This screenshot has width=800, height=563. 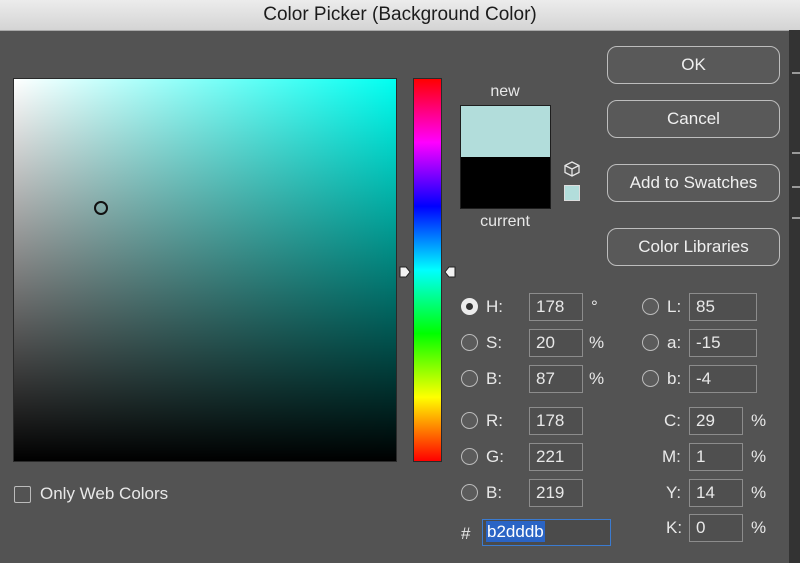 What do you see at coordinates (469, 306) in the screenshot?
I see `hue-radio` at bounding box center [469, 306].